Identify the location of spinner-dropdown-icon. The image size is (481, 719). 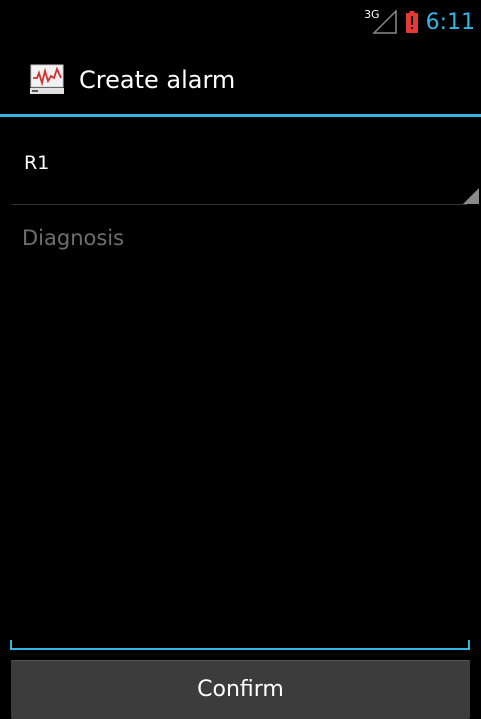
(471, 196).